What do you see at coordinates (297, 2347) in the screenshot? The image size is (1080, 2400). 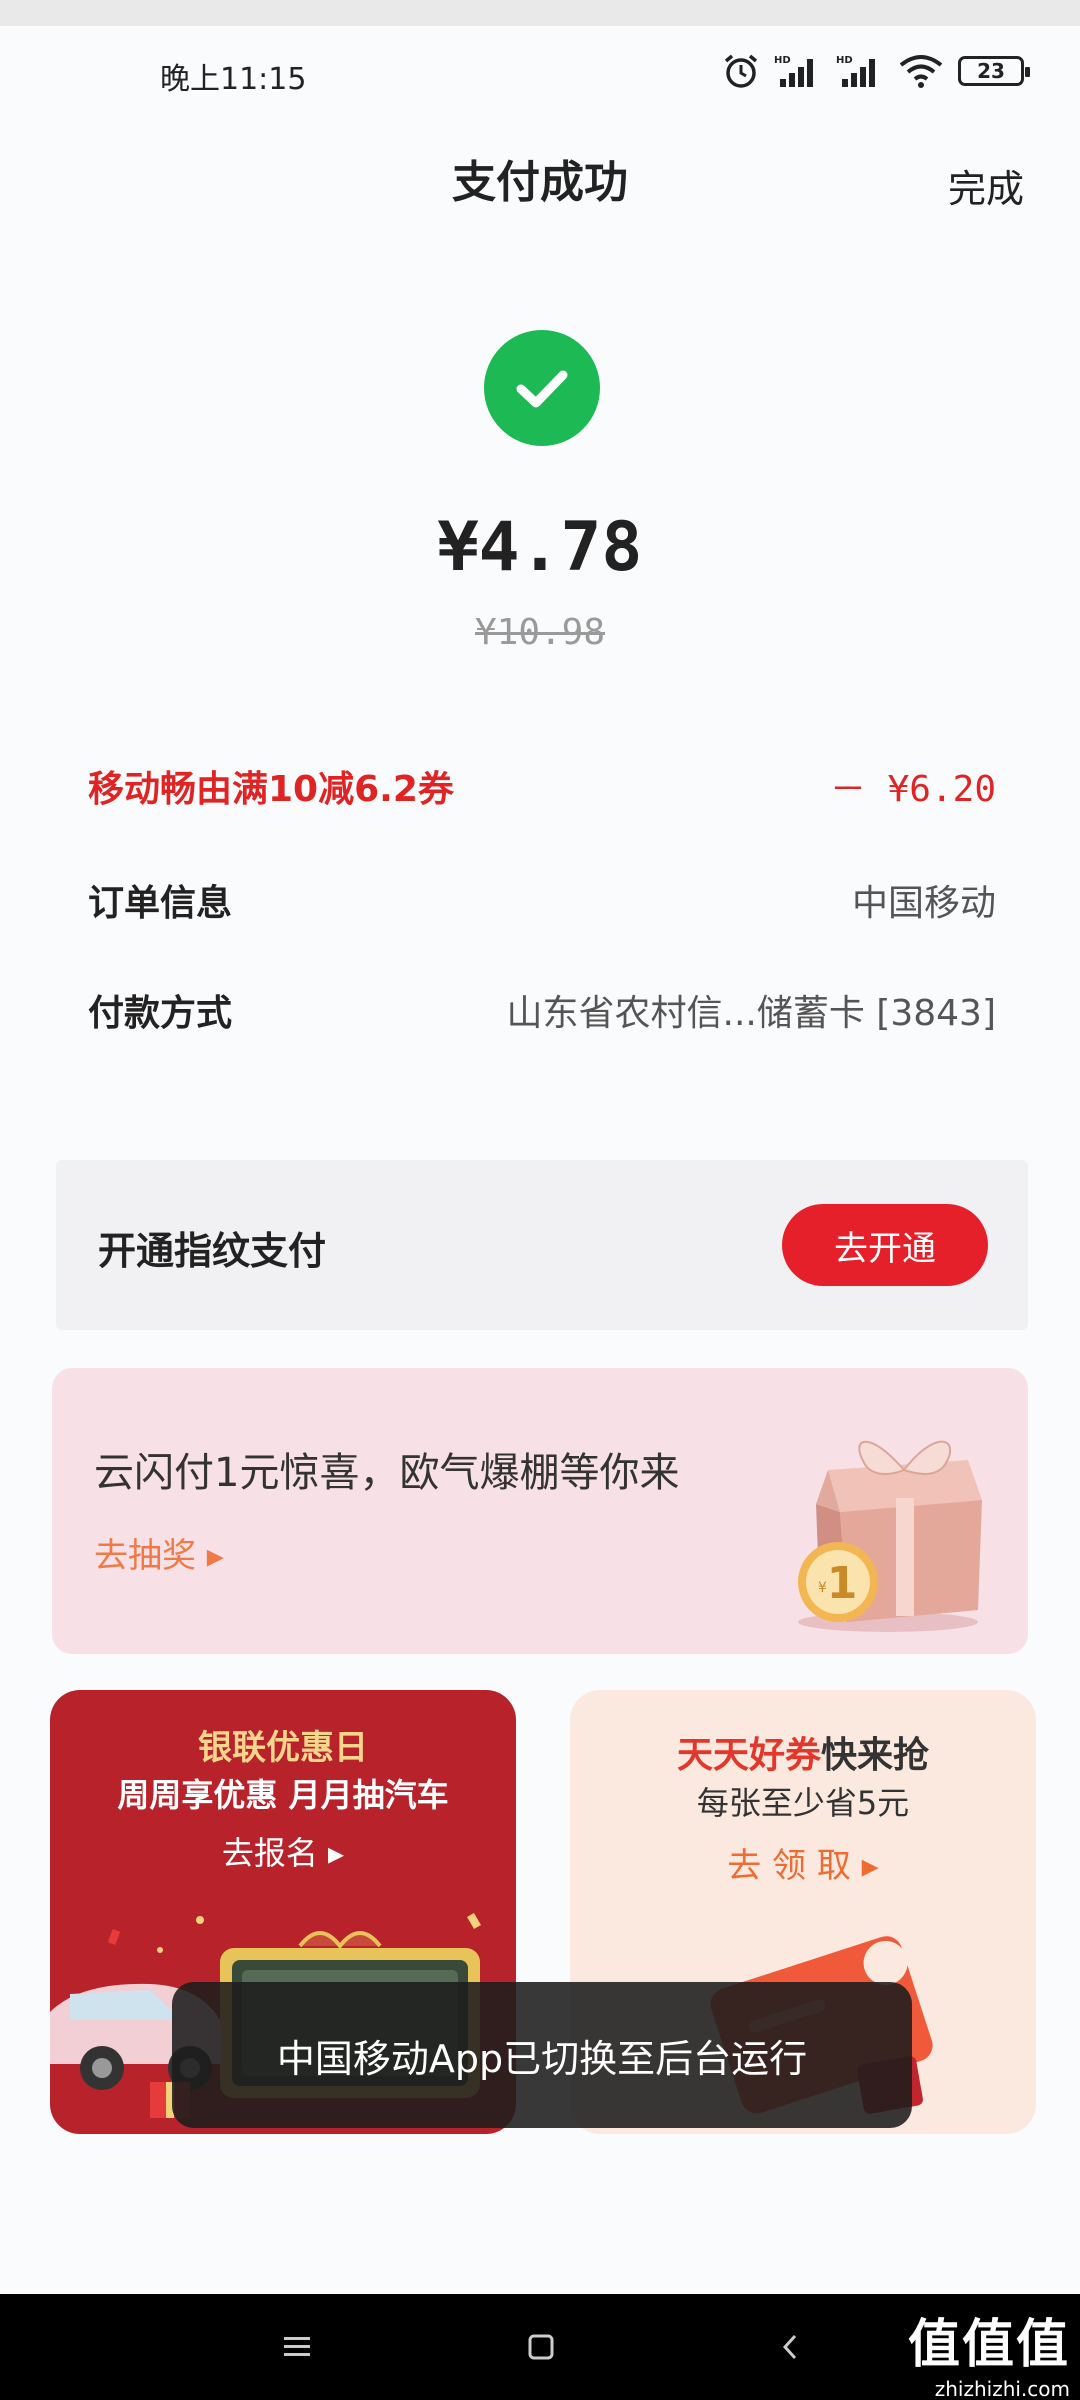 I see `menu-icon` at bounding box center [297, 2347].